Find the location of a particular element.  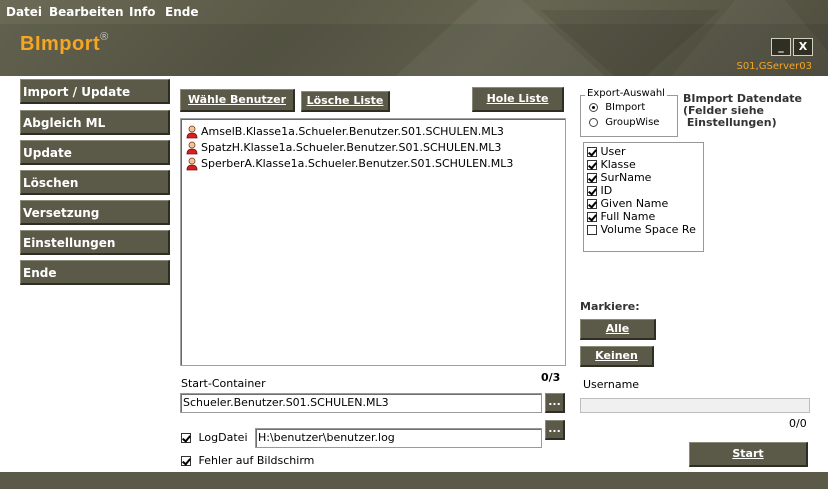

field-item-volume-space: Volume Space Re is located at coordinates (644, 229).